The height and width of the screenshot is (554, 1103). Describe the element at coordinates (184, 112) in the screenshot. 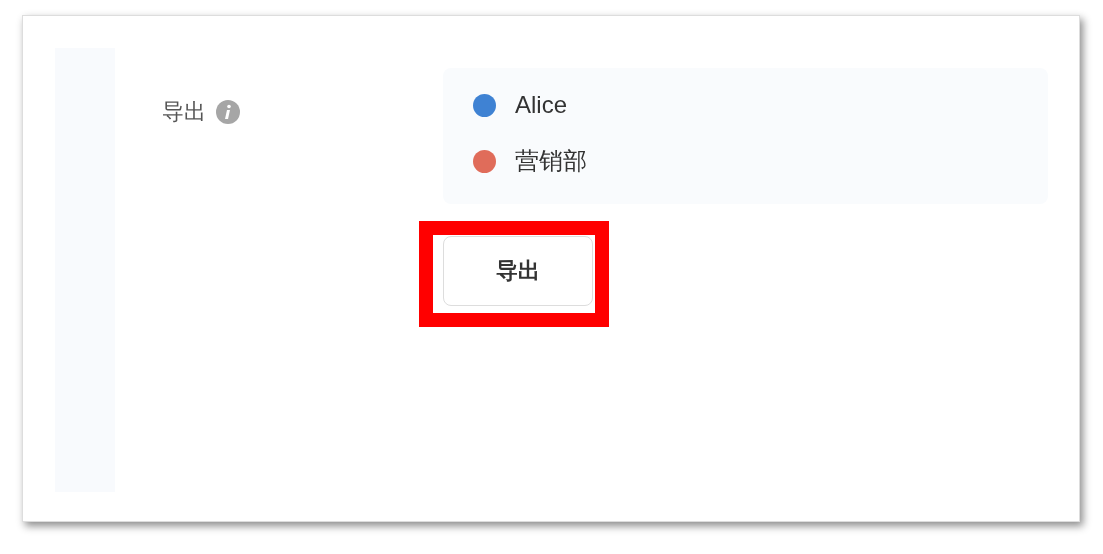

I see `field-label: 导出` at that location.